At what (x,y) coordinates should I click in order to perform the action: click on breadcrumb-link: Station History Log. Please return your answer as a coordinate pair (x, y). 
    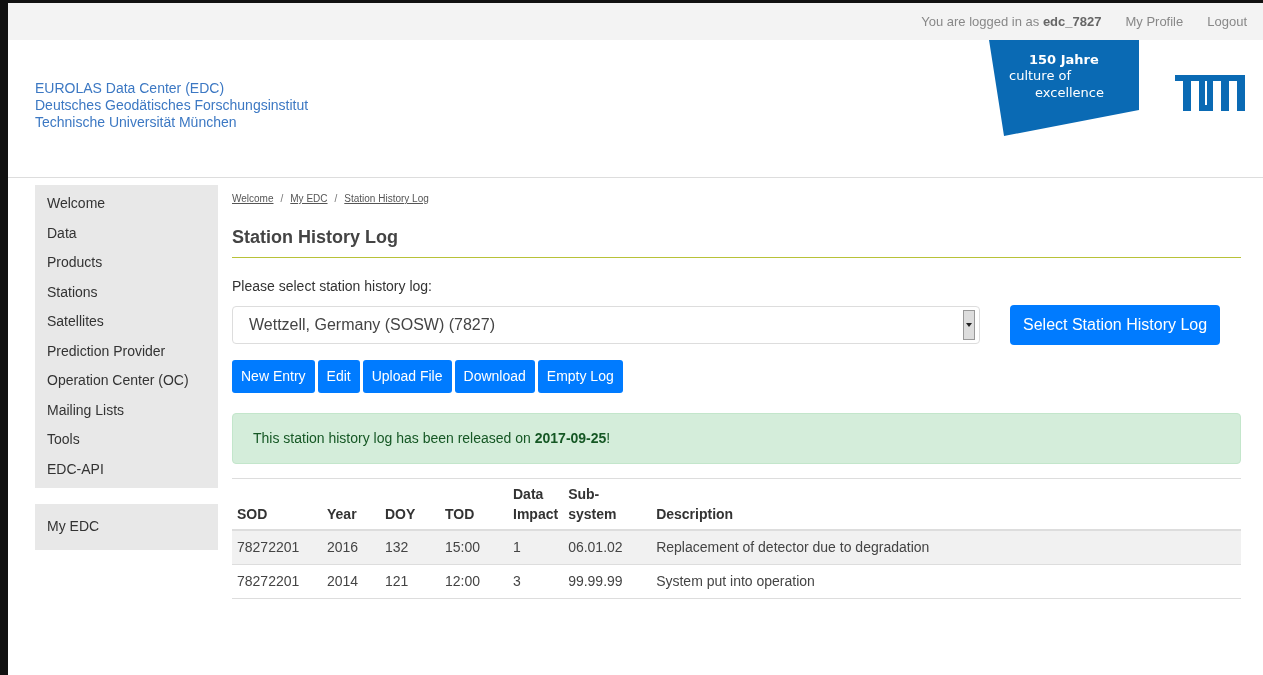
    Looking at the image, I should click on (386, 198).